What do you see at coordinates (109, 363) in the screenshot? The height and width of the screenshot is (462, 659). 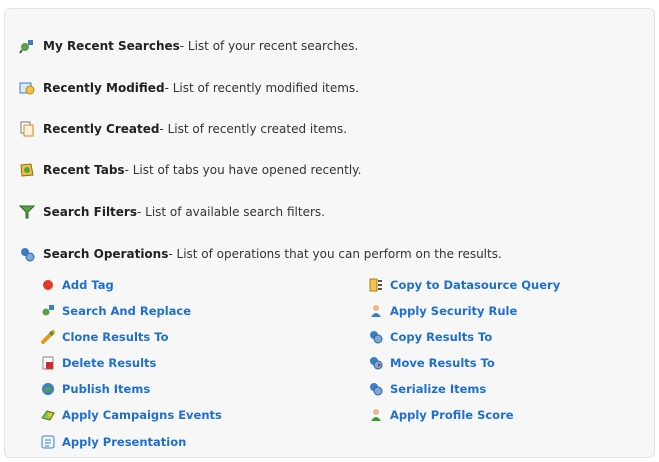 I see `op-label: Delete Results` at bounding box center [109, 363].